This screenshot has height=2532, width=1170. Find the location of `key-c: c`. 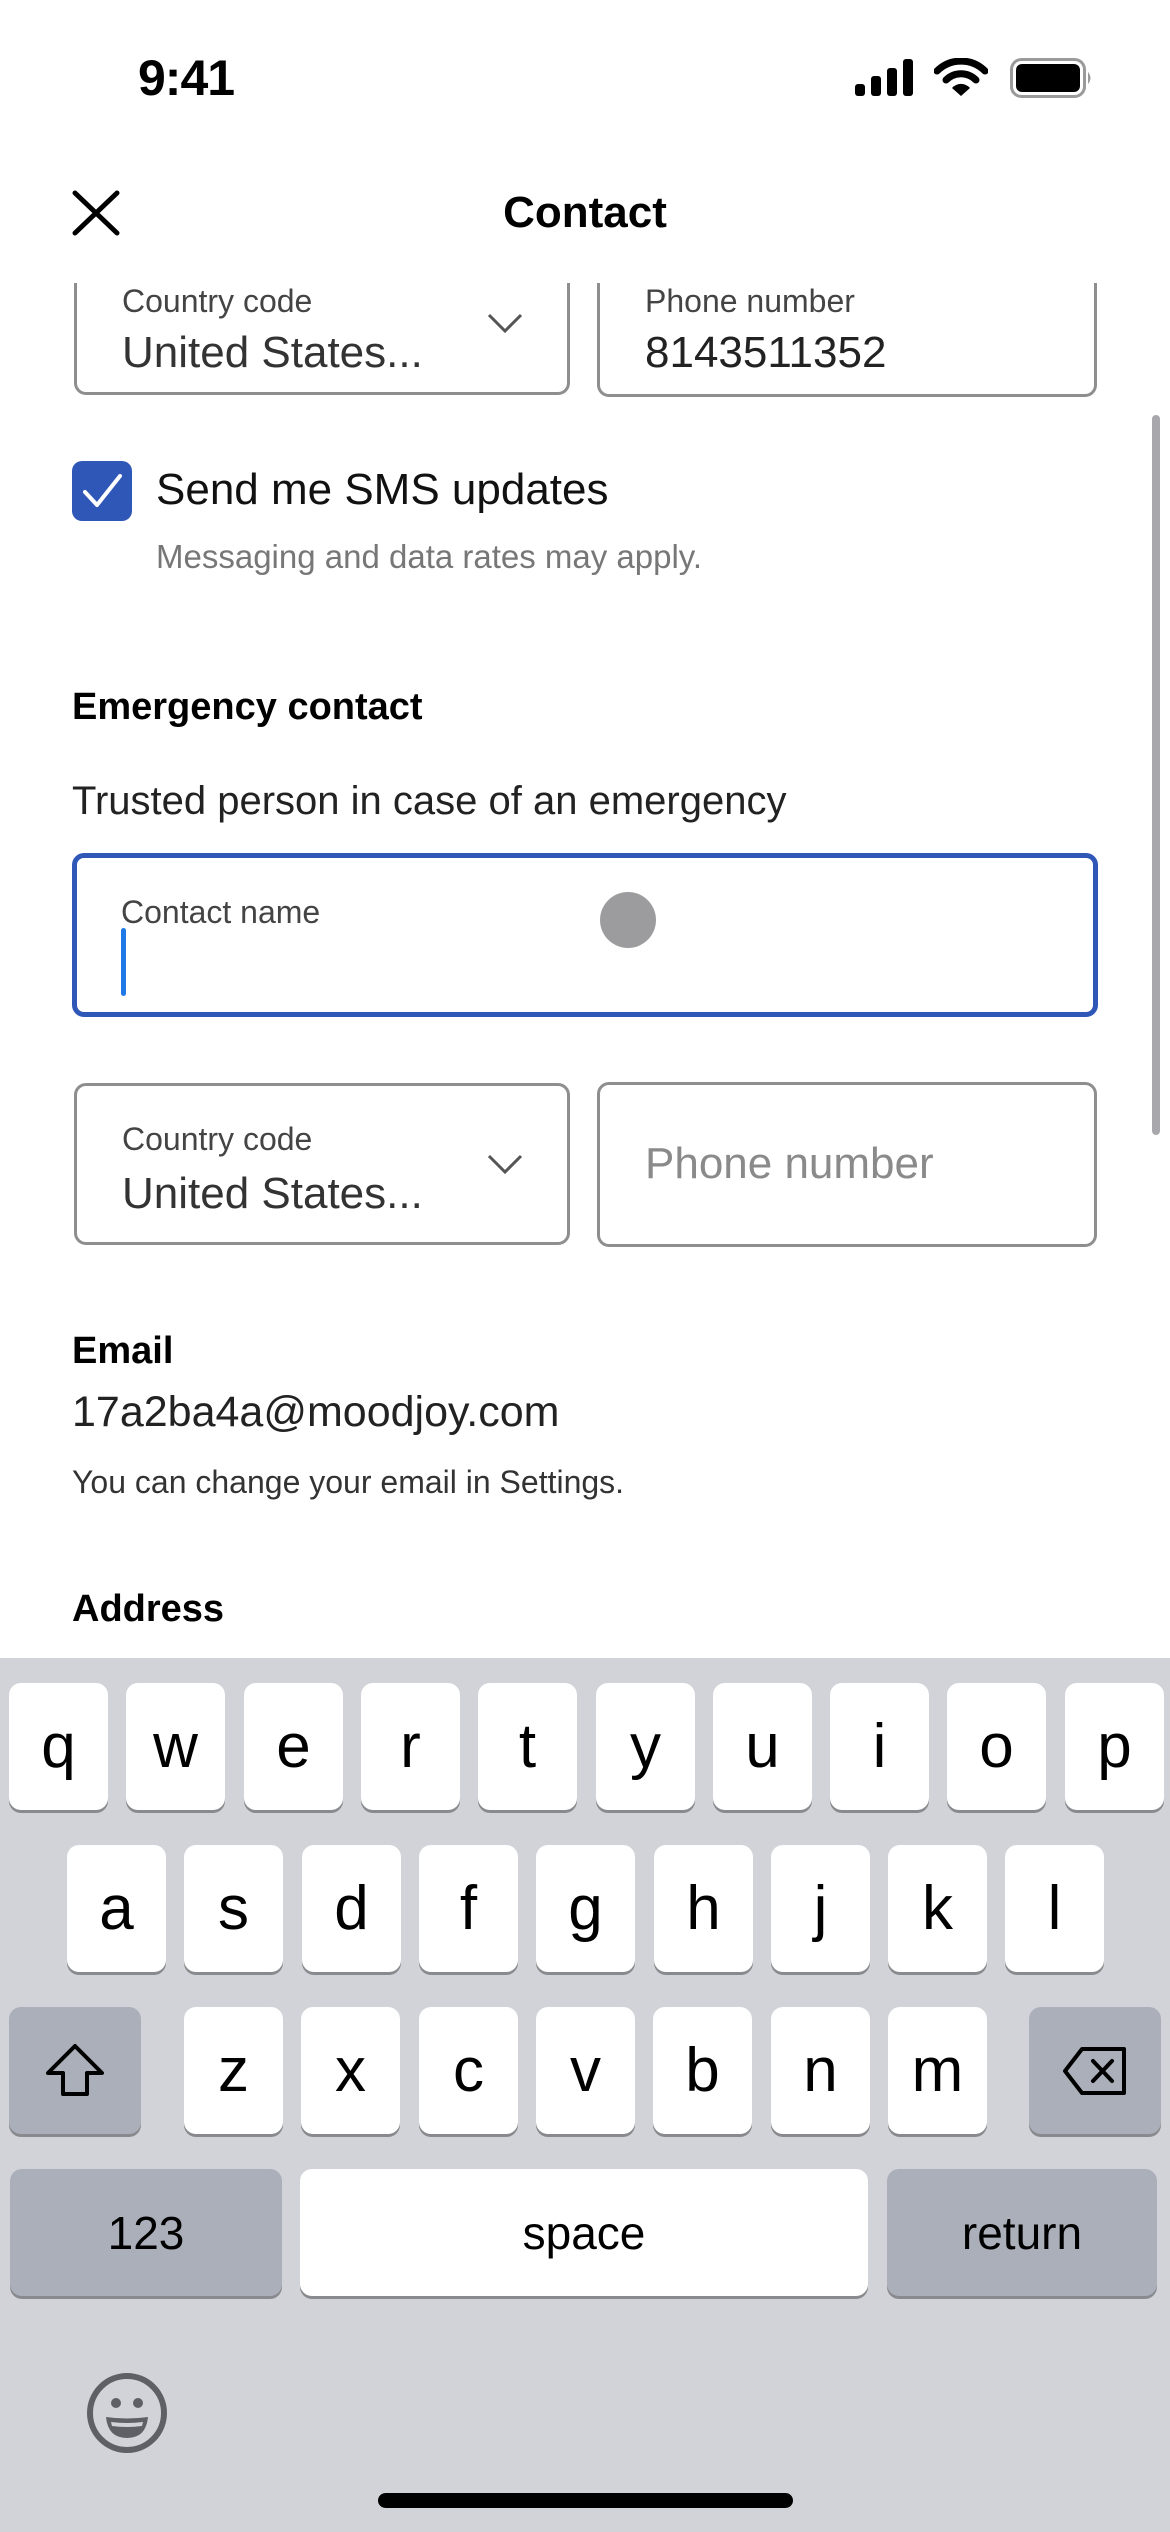

key-c: c is located at coordinates (468, 2070).